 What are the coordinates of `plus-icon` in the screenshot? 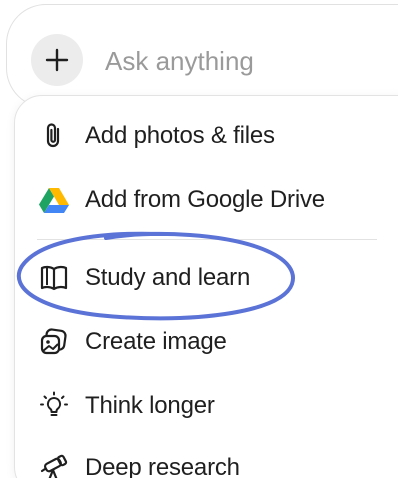 It's located at (57, 60).